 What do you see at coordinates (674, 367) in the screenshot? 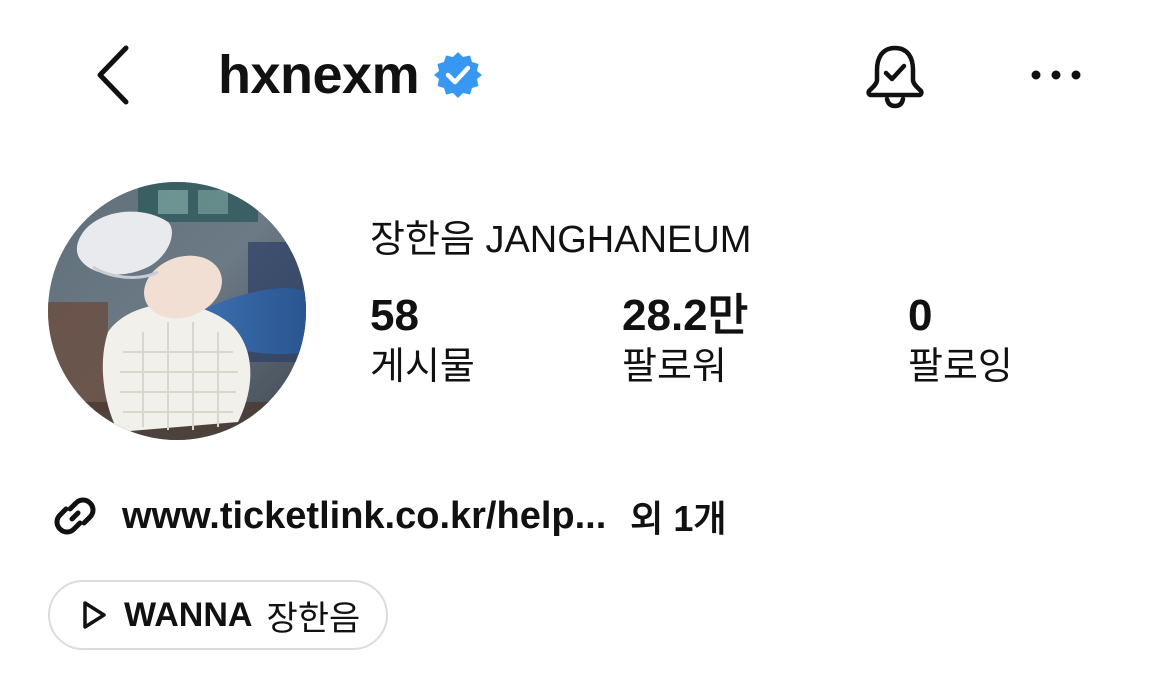
I see `followers-label: 팔로워` at bounding box center [674, 367].